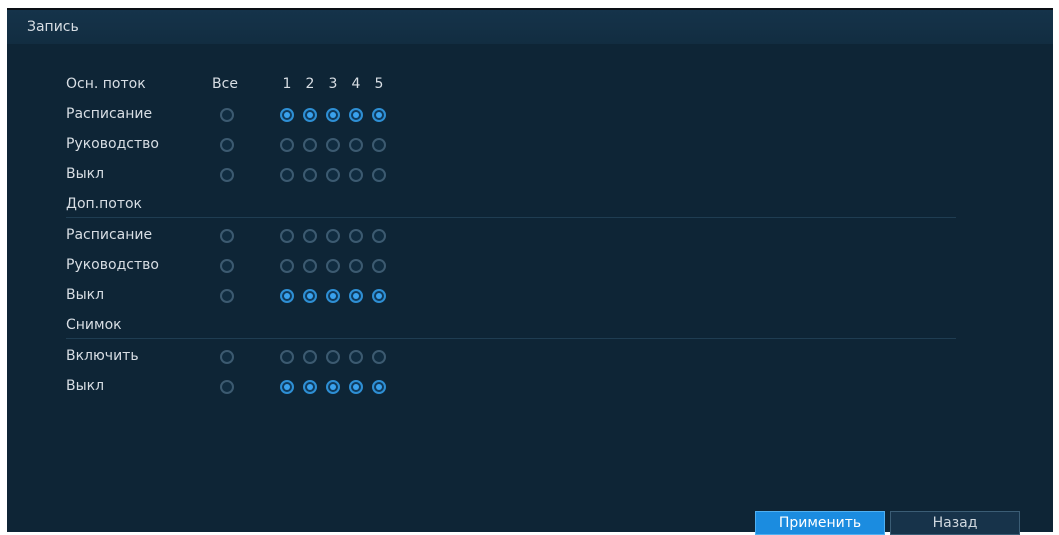 The image size is (1059, 535). I want to click on column-channel-4: 4, so click(356, 84).